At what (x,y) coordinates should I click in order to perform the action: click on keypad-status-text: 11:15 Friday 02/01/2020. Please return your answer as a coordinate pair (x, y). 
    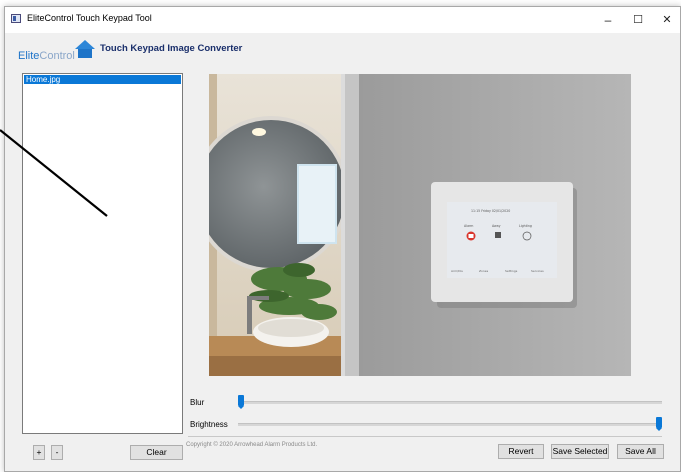
    Looking at the image, I should click on (490, 211).